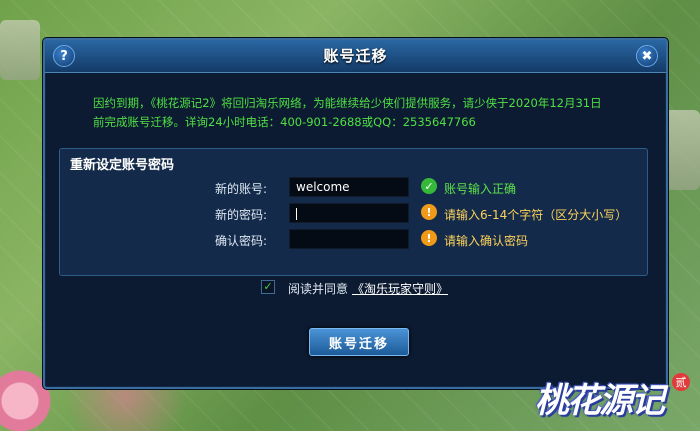  Describe the element at coordinates (486, 241) in the screenshot. I see `confirm-status: 请输入确认密码` at that location.